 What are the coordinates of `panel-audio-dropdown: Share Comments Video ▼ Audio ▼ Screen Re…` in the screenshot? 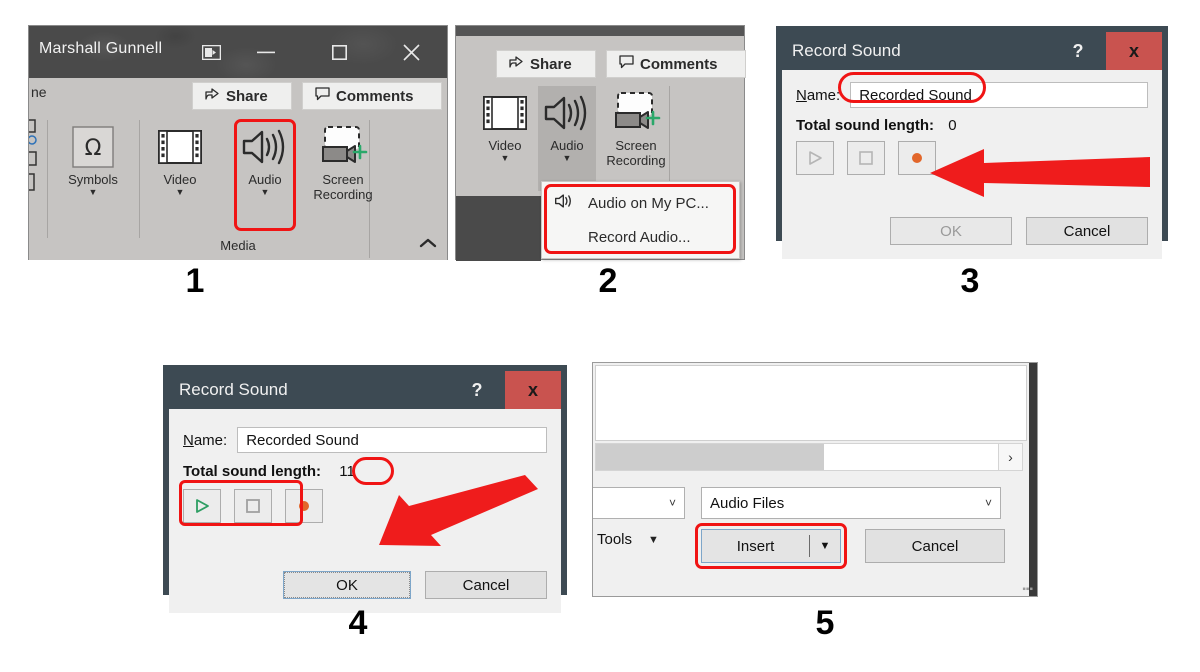 It's located at (600, 143).